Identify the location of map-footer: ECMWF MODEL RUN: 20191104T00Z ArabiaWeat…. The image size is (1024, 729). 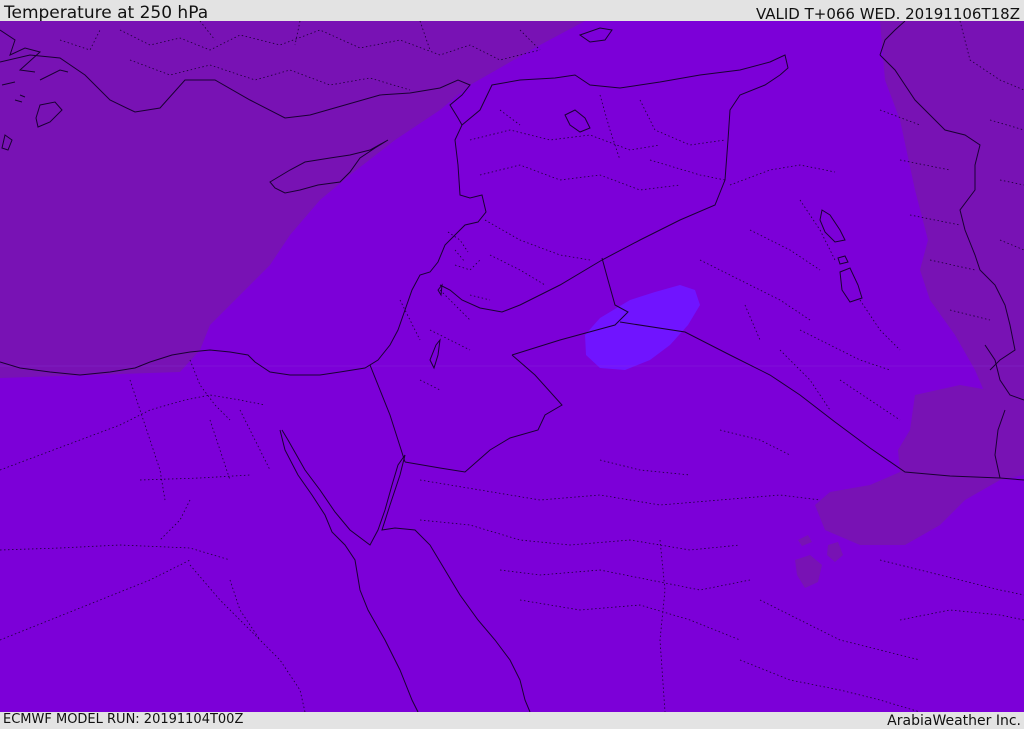
(512, 720).